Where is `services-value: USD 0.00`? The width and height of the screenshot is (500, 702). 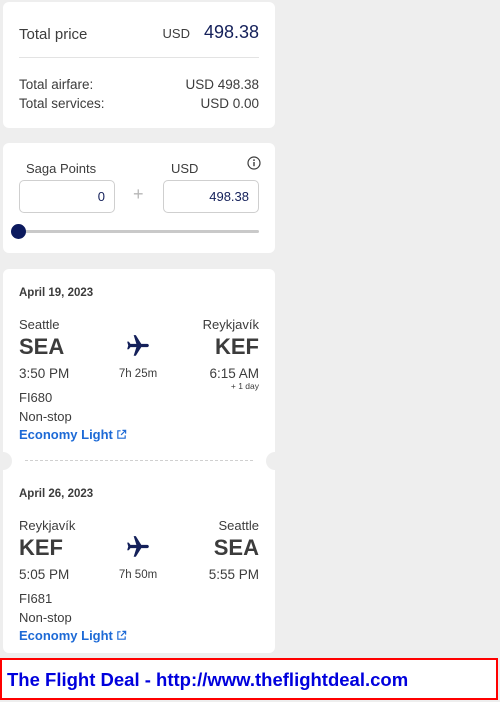 services-value: USD 0.00 is located at coordinates (229, 103).